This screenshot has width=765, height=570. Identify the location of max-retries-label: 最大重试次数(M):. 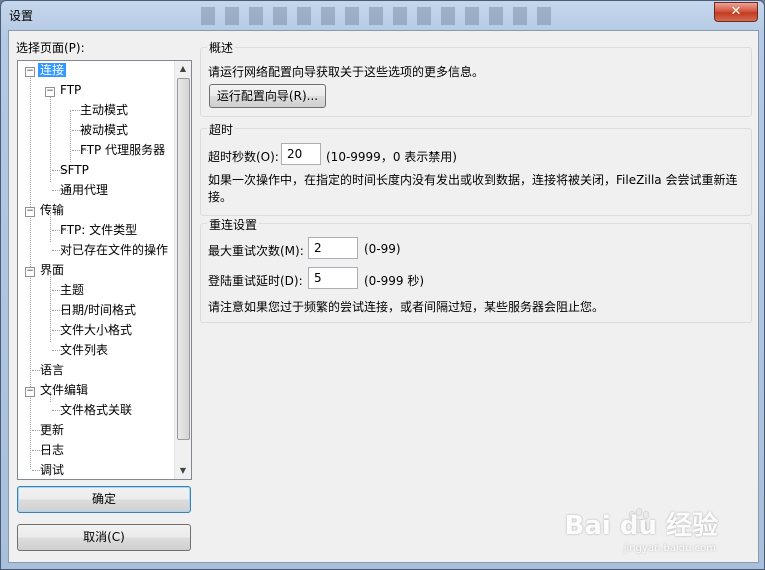
(256, 251).